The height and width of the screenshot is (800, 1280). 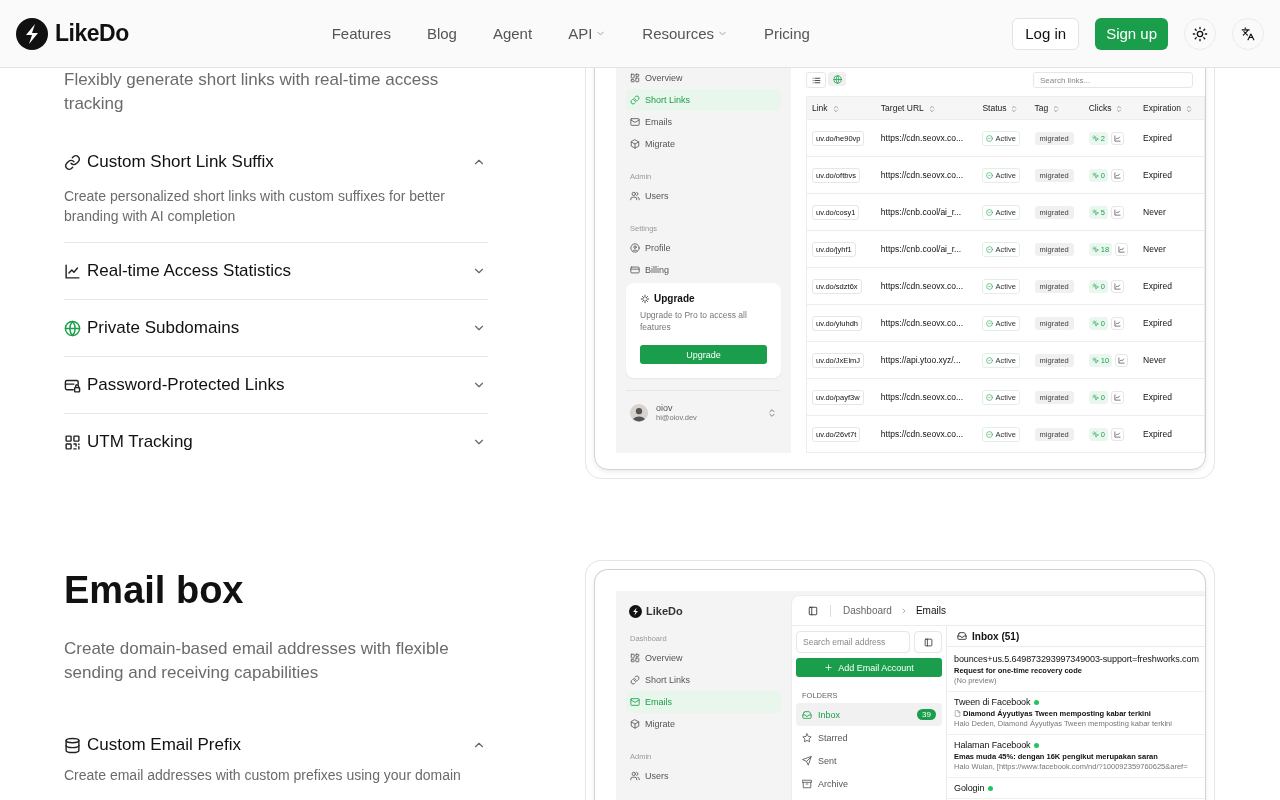 What do you see at coordinates (841, 108) in the screenshot?
I see `column-header: Link` at bounding box center [841, 108].